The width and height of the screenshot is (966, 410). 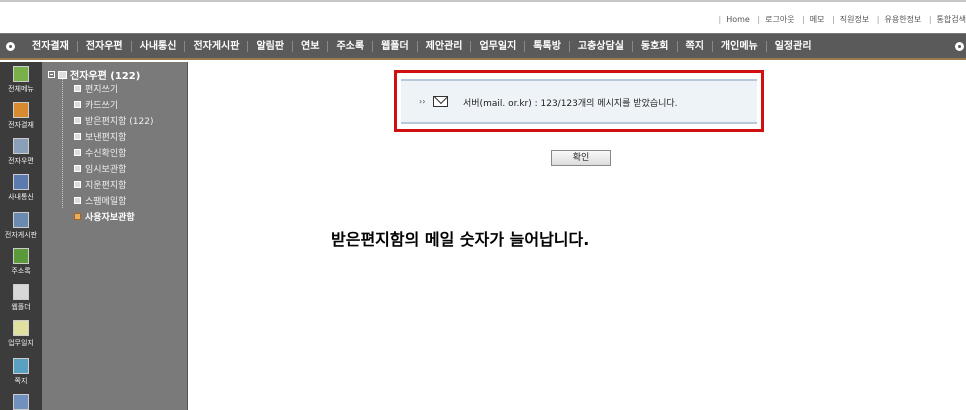 What do you see at coordinates (21, 182) in the screenshot?
I see `message-icon` at bounding box center [21, 182].